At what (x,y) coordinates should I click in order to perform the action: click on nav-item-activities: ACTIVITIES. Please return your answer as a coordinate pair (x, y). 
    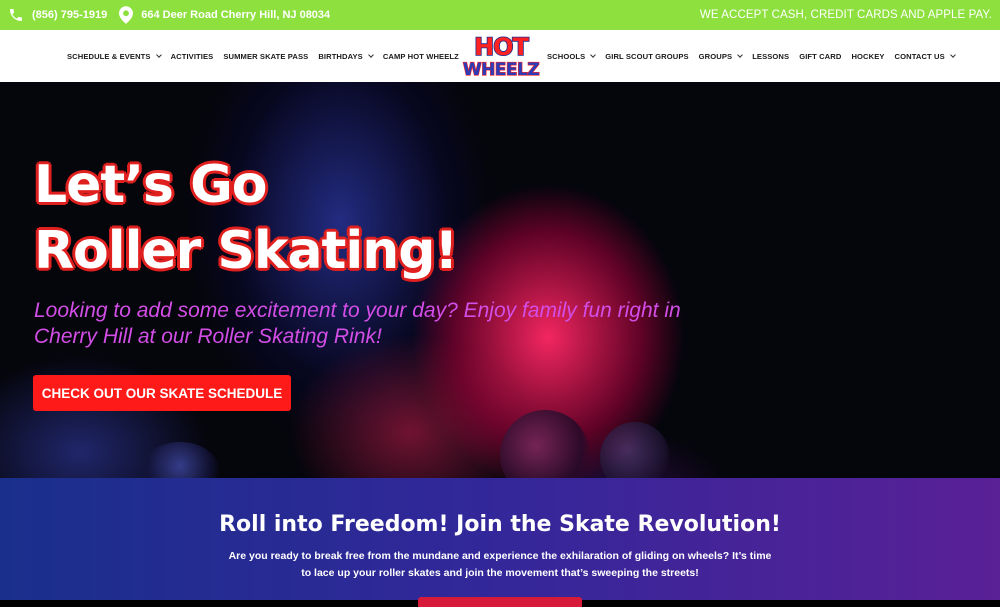
    Looking at the image, I should click on (192, 56).